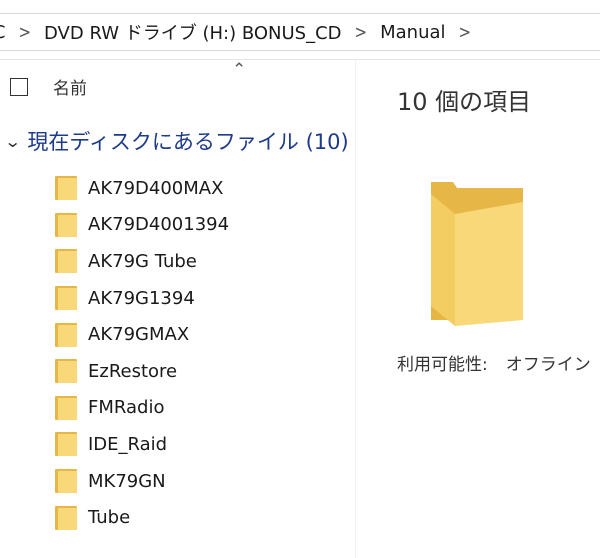  What do you see at coordinates (109, 518) in the screenshot?
I see `file-name: Tube` at bounding box center [109, 518].